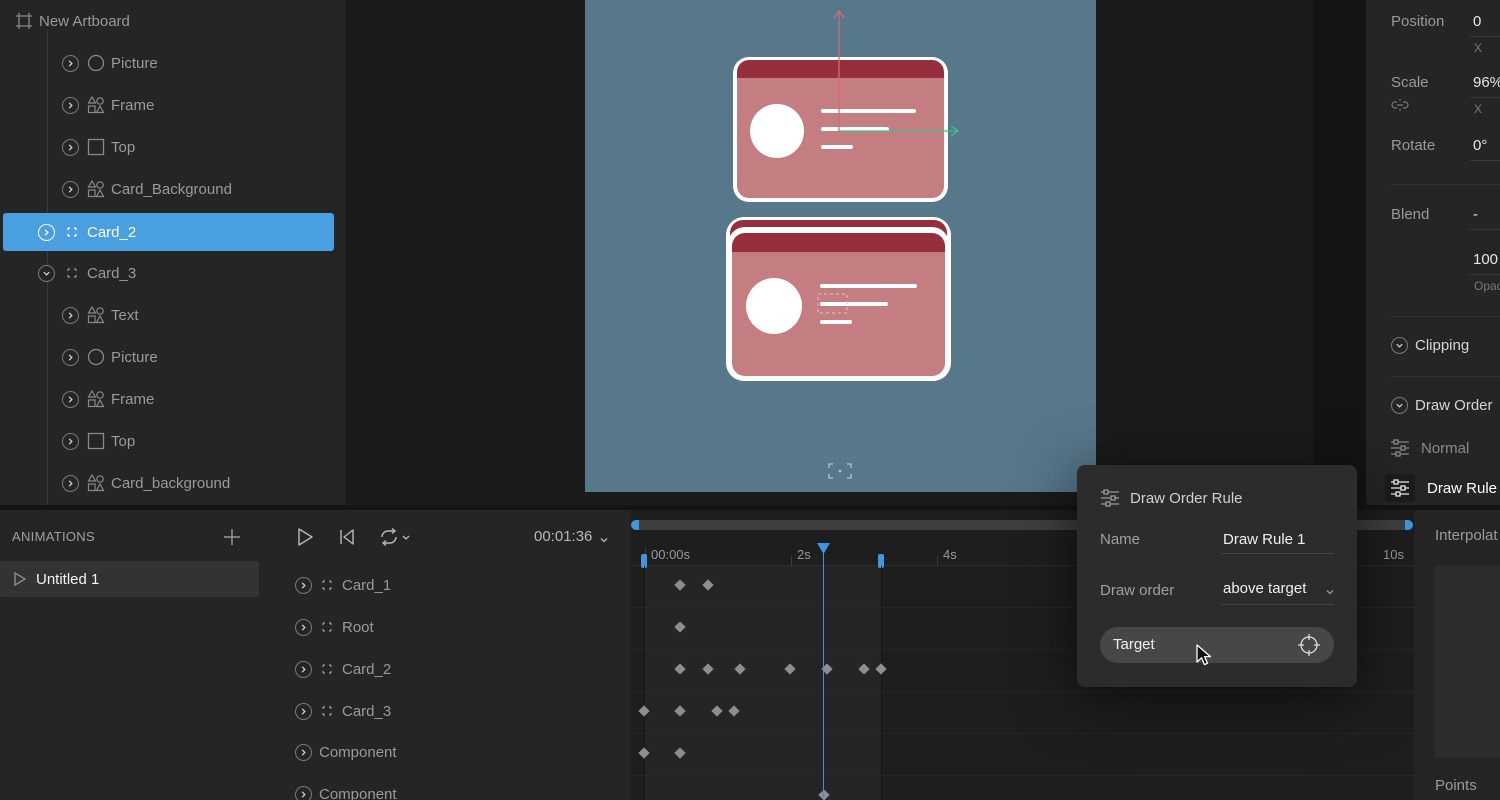 The image size is (1500, 800). Describe the element at coordinates (343, 585) in the screenshot. I see `timeline-layer-row: Card_1` at that location.